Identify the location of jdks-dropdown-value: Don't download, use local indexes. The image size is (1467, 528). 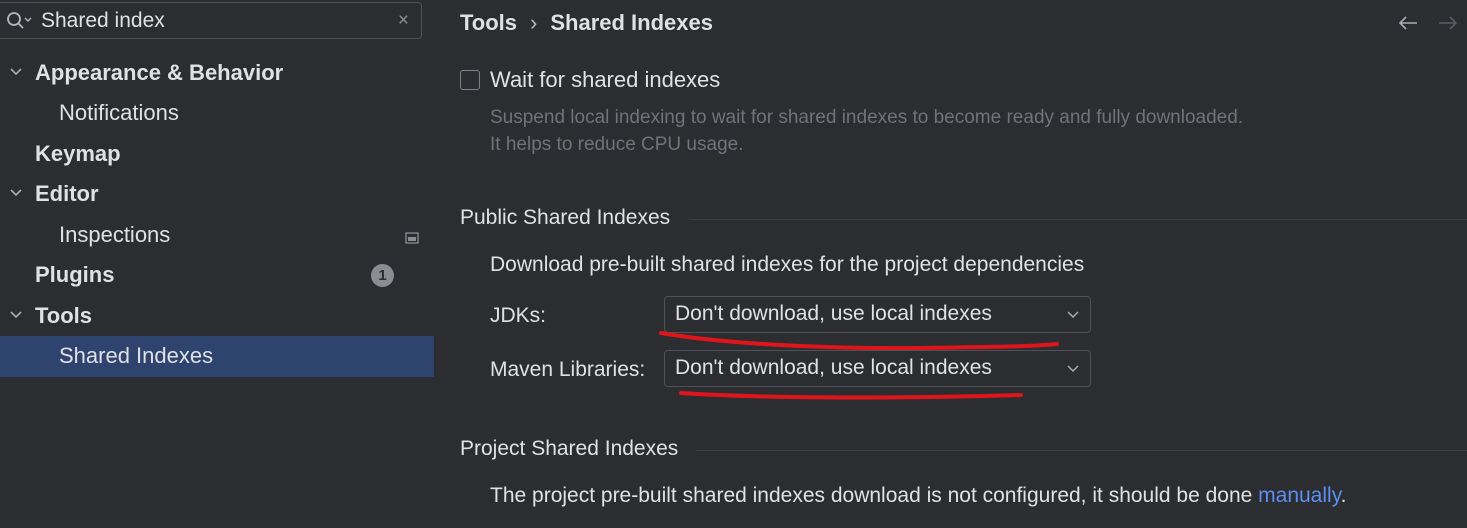
(833, 313).